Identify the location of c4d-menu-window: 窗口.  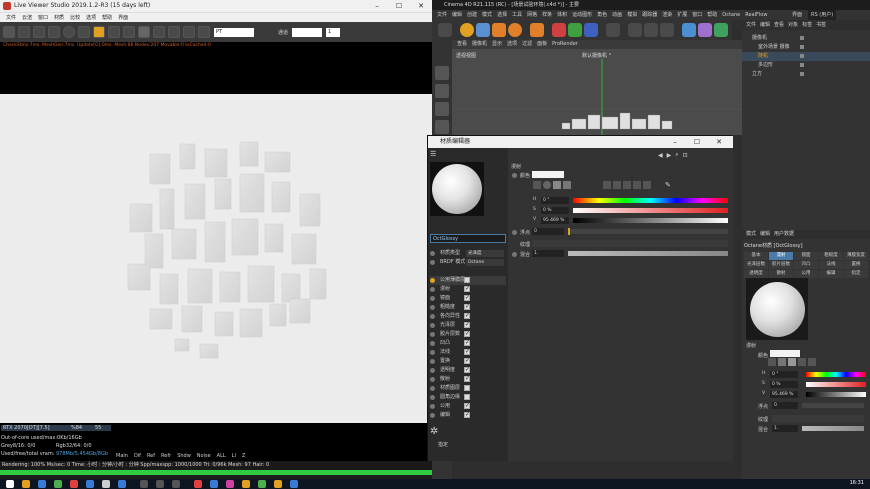
(697, 15).